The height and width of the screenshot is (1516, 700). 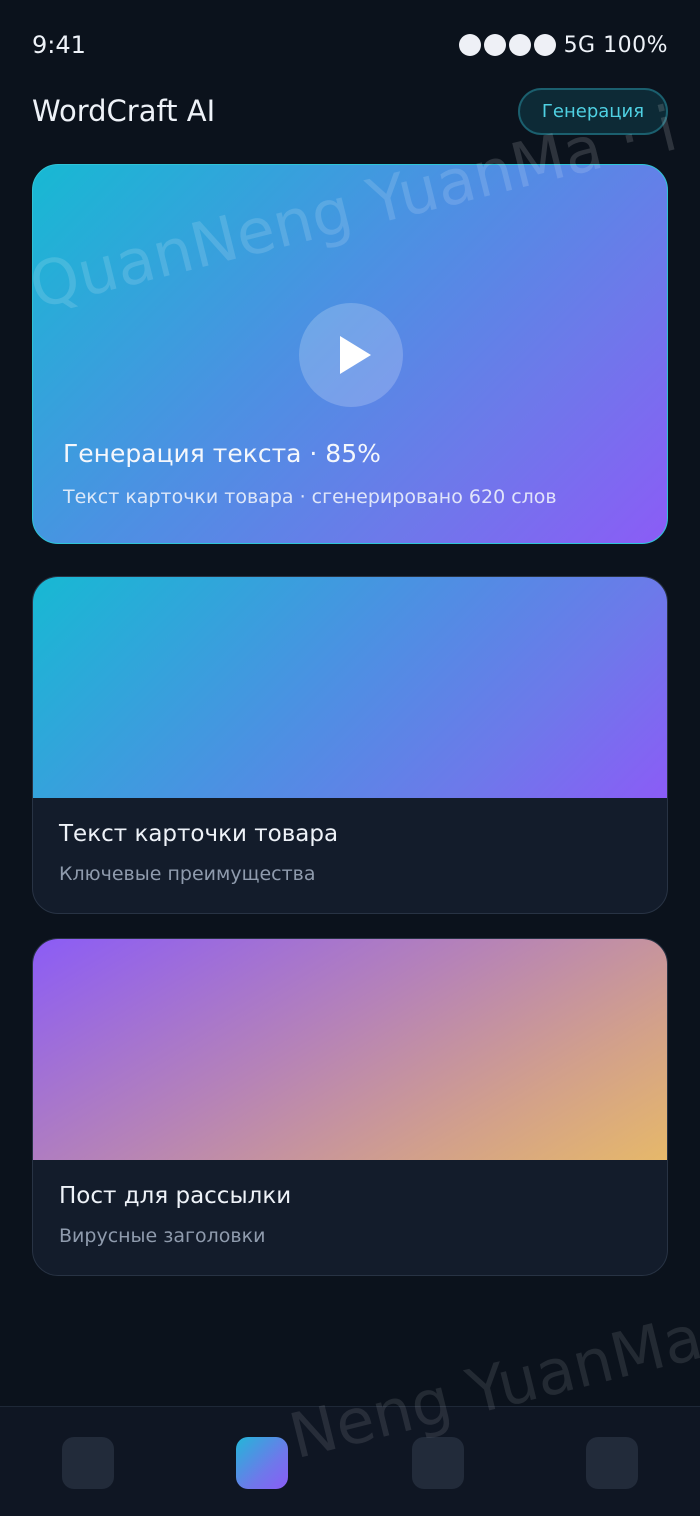 What do you see at coordinates (162, 1236) in the screenshot?
I see `card-subtitle: Вирусные заголовки` at bounding box center [162, 1236].